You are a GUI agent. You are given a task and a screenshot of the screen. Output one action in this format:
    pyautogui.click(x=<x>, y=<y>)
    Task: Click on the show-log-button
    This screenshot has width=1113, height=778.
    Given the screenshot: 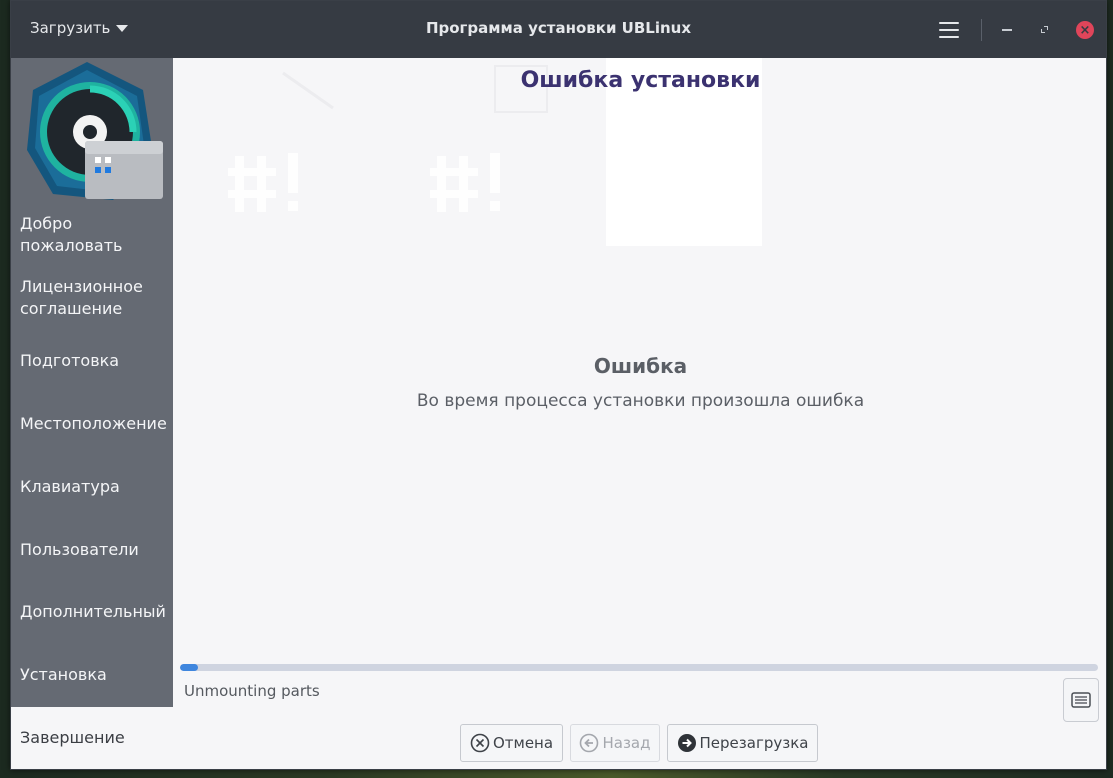 What is the action you would take?
    pyautogui.click(x=1081, y=700)
    